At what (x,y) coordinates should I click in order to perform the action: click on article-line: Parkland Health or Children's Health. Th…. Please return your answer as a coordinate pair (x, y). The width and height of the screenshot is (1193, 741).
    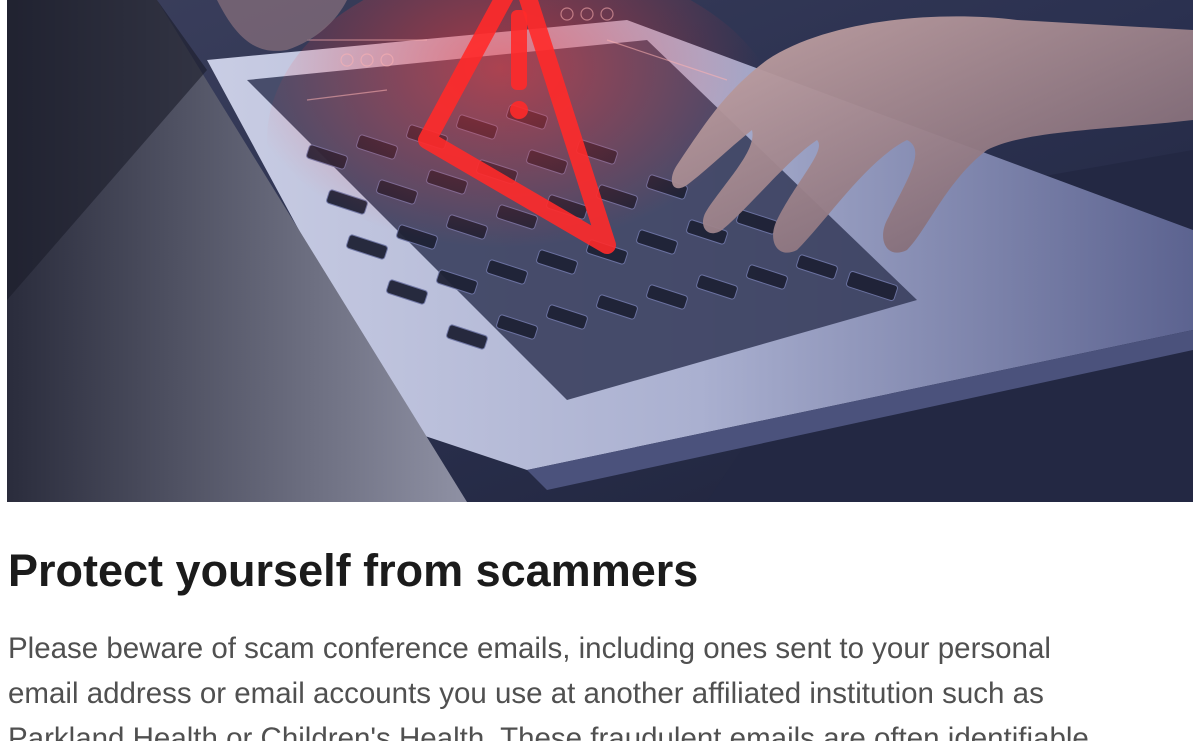
    Looking at the image, I should click on (548, 731).